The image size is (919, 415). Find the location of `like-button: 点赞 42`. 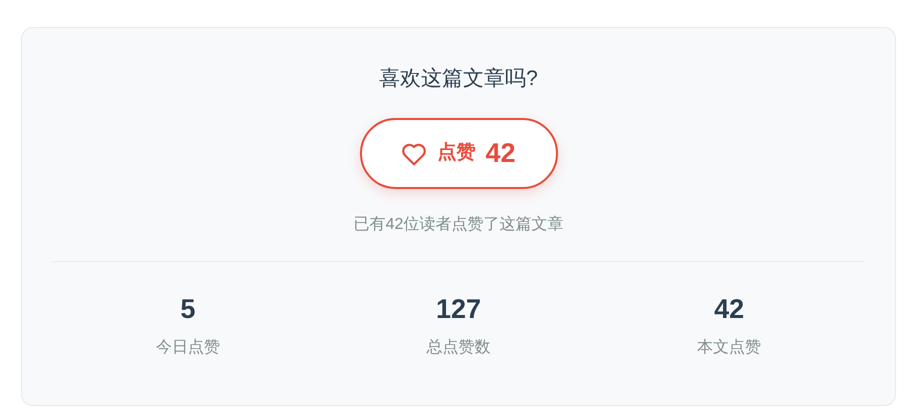

like-button: 点赞 42 is located at coordinates (459, 153).